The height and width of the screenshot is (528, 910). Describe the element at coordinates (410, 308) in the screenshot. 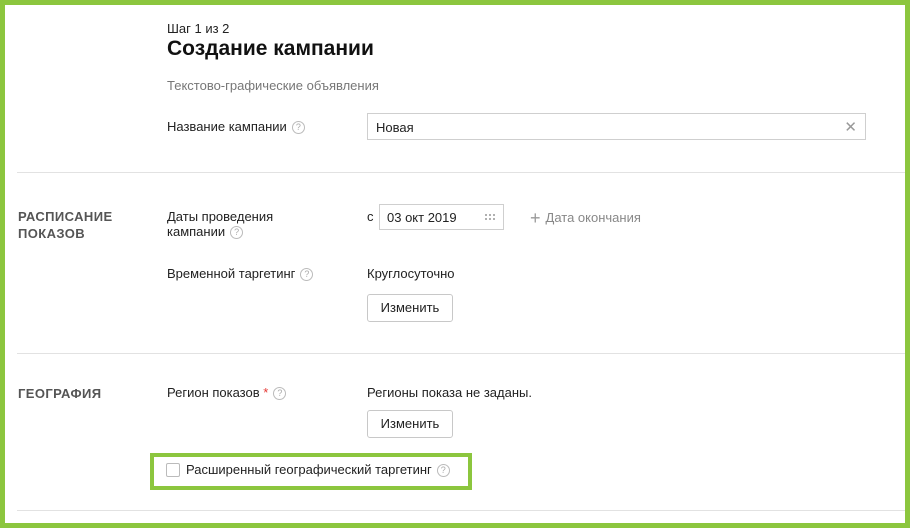

I see `change-time-targeting-button: Изменить` at that location.